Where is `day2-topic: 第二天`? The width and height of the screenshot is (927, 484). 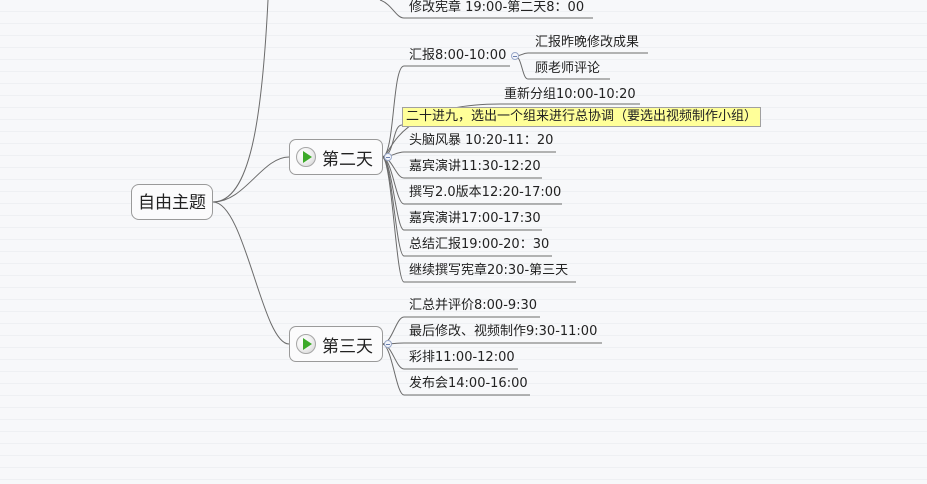 day2-topic: 第二天 is located at coordinates (336, 157).